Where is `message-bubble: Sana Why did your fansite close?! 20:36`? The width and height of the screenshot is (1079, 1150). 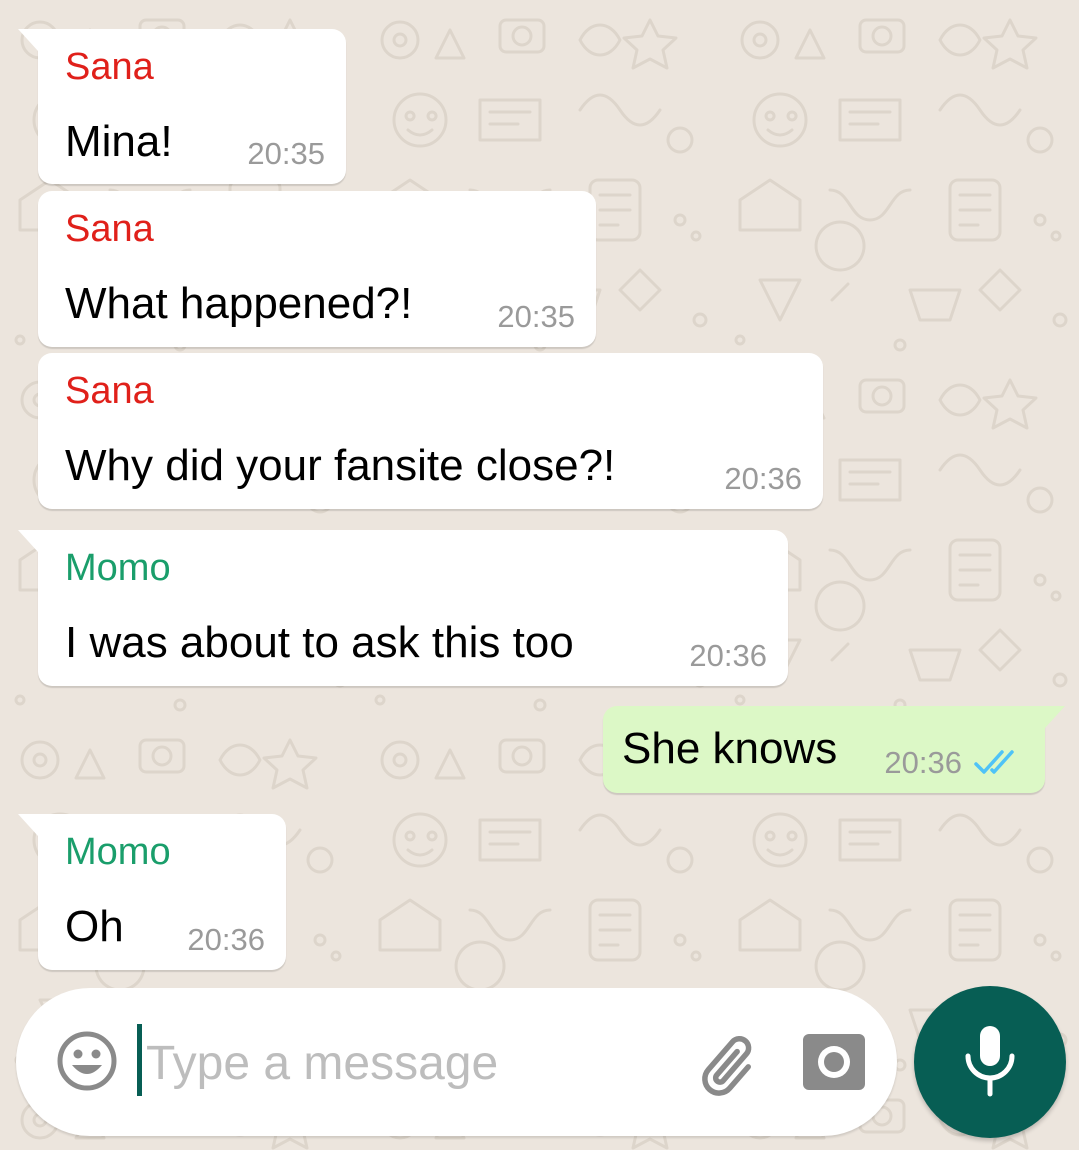
message-bubble: Sana Why did your fansite close?! 20:36 is located at coordinates (430, 431).